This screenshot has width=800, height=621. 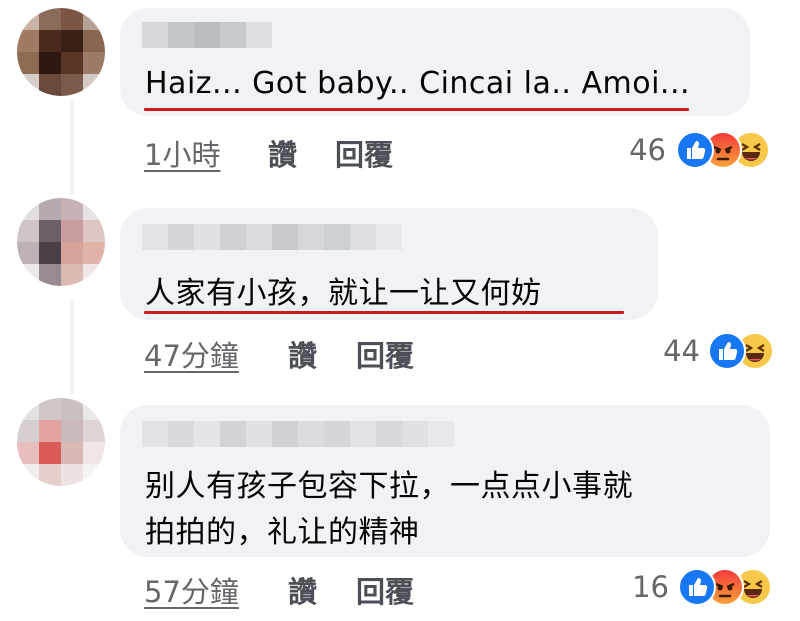 What do you see at coordinates (389, 264) in the screenshot?
I see `comment-bubble: 人家有小孩，就让一让又何妨` at bounding box center [389, 264].